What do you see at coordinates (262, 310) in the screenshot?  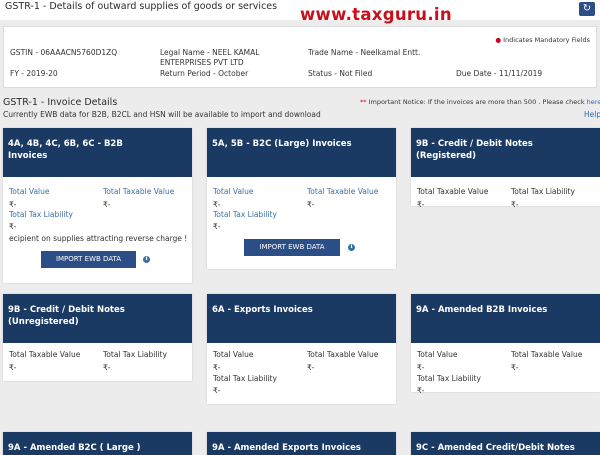 I see `tile-title: 6A - Exports Invoices` at bounding box center [262, 310].